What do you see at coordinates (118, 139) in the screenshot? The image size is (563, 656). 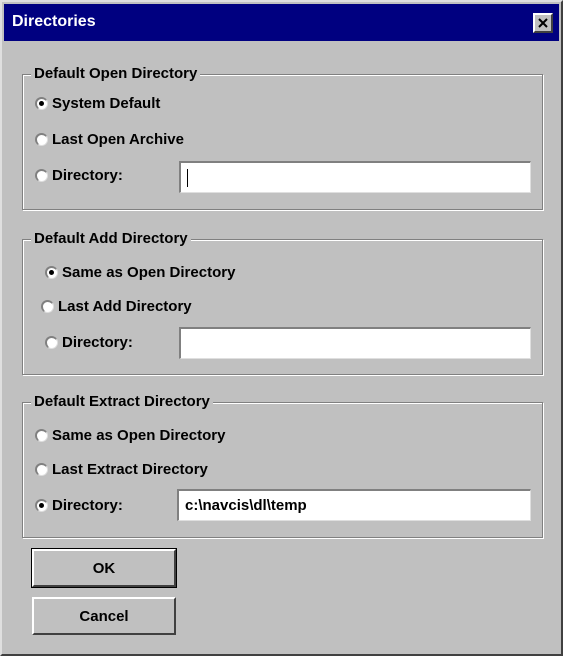 I see `radio-label: Last Open Archive` at bounding box center [118, 139].